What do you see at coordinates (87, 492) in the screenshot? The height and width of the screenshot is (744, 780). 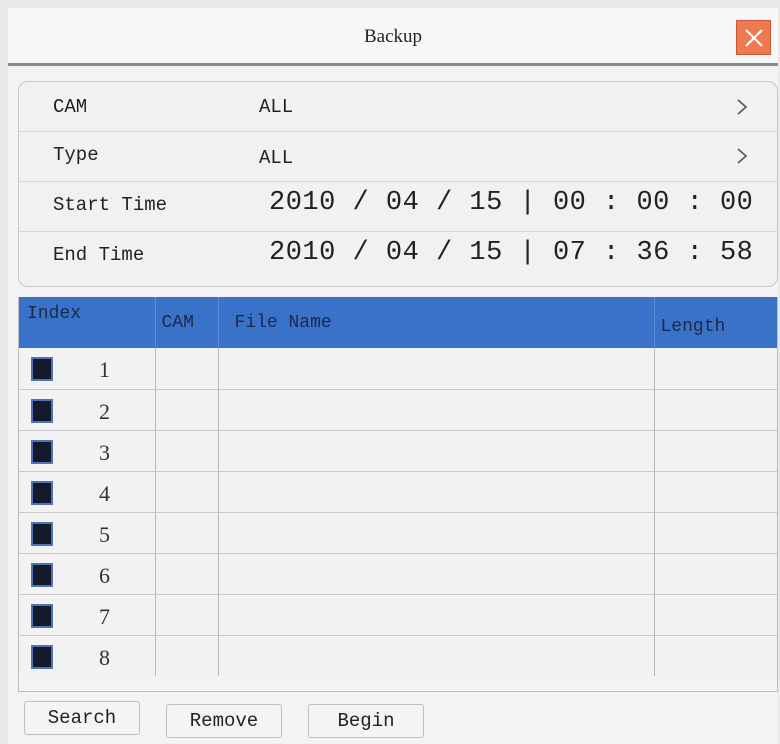 I see `index-cell: 4` at bounding box center [87, 492].